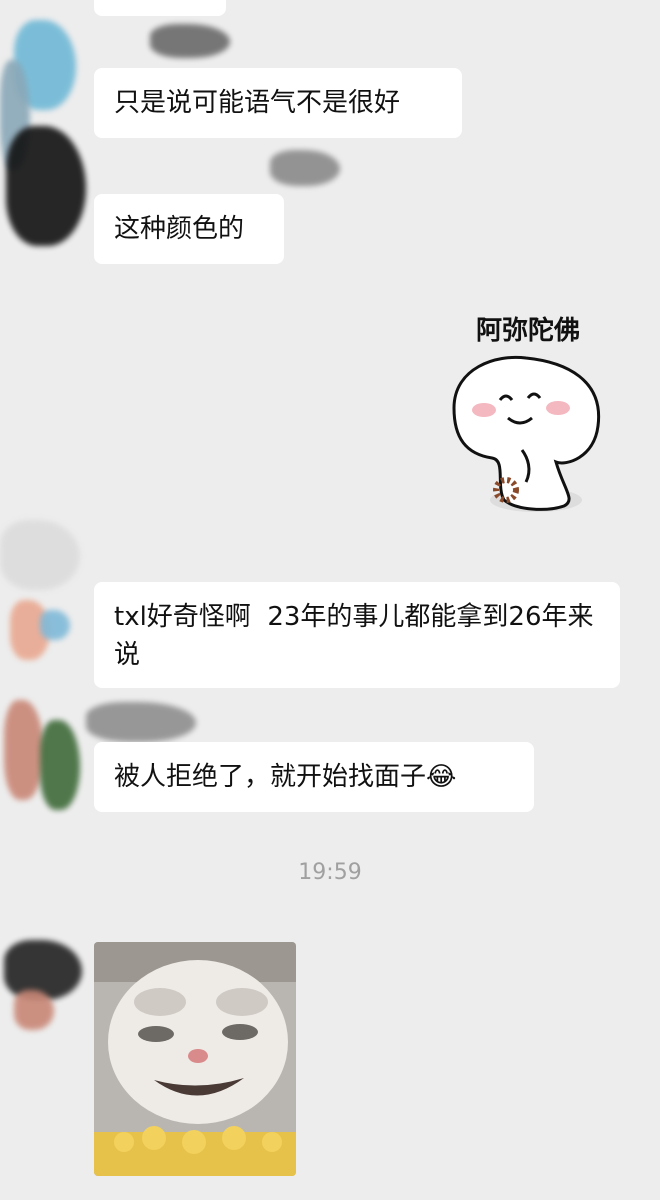 The width and height of the screenshot is (660, 1200). Describe the element at coordinates (330, 872) in the screenshot. I see `message-timestamp: 19:59` at that location.